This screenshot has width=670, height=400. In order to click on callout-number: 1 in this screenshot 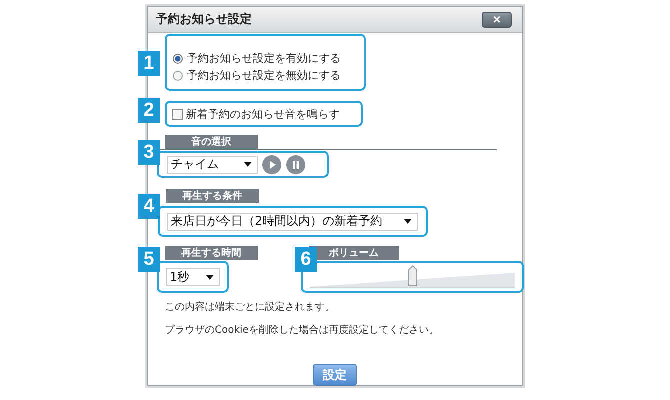, I will do `click(149, 63)`.